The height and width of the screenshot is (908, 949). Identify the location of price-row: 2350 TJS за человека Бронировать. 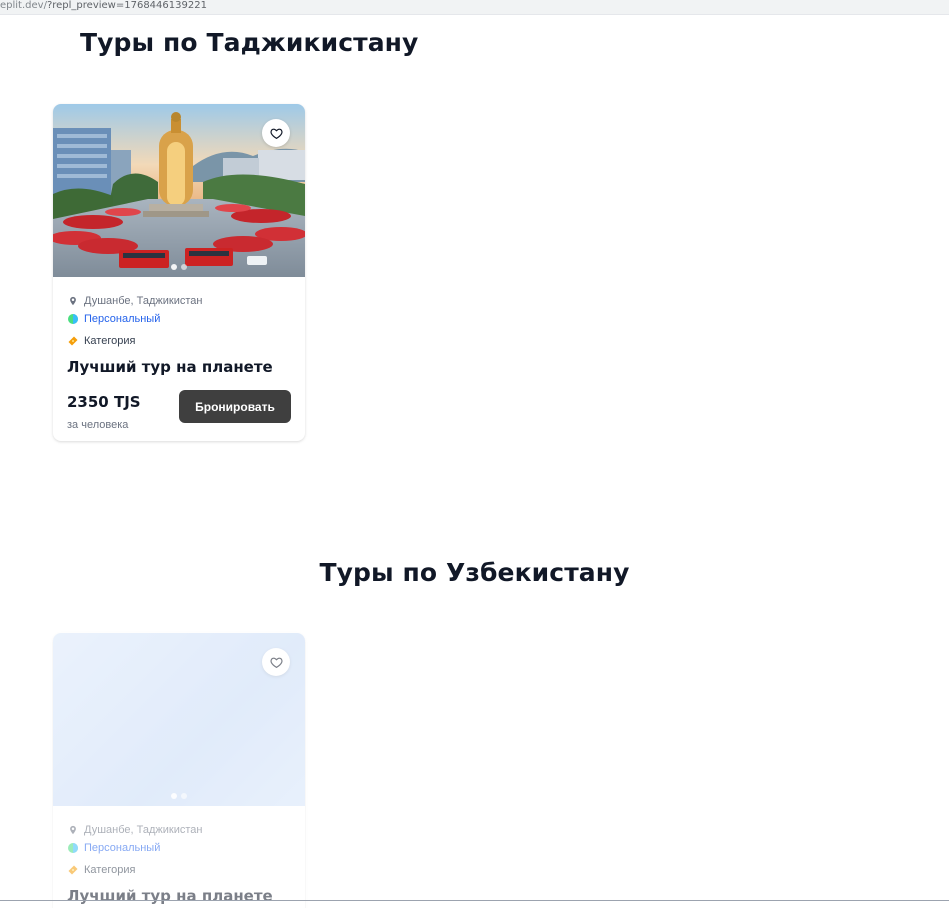
(179, 410).